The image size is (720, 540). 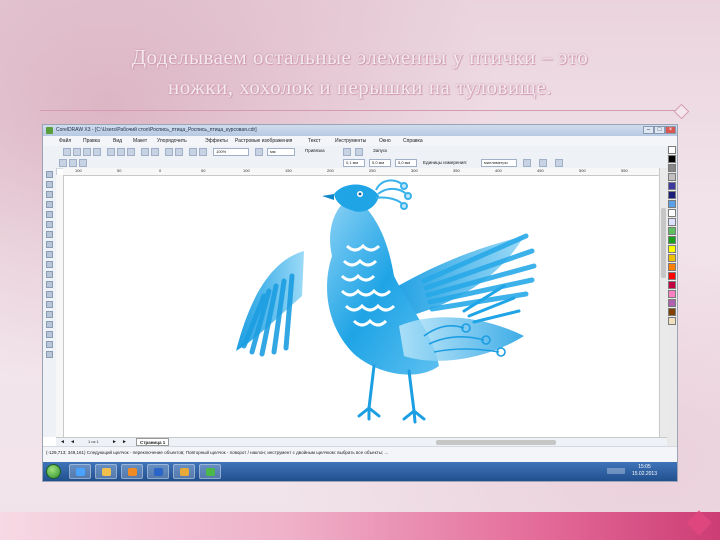 I want to click on taskbar-ie, so click(x=80, y=471).